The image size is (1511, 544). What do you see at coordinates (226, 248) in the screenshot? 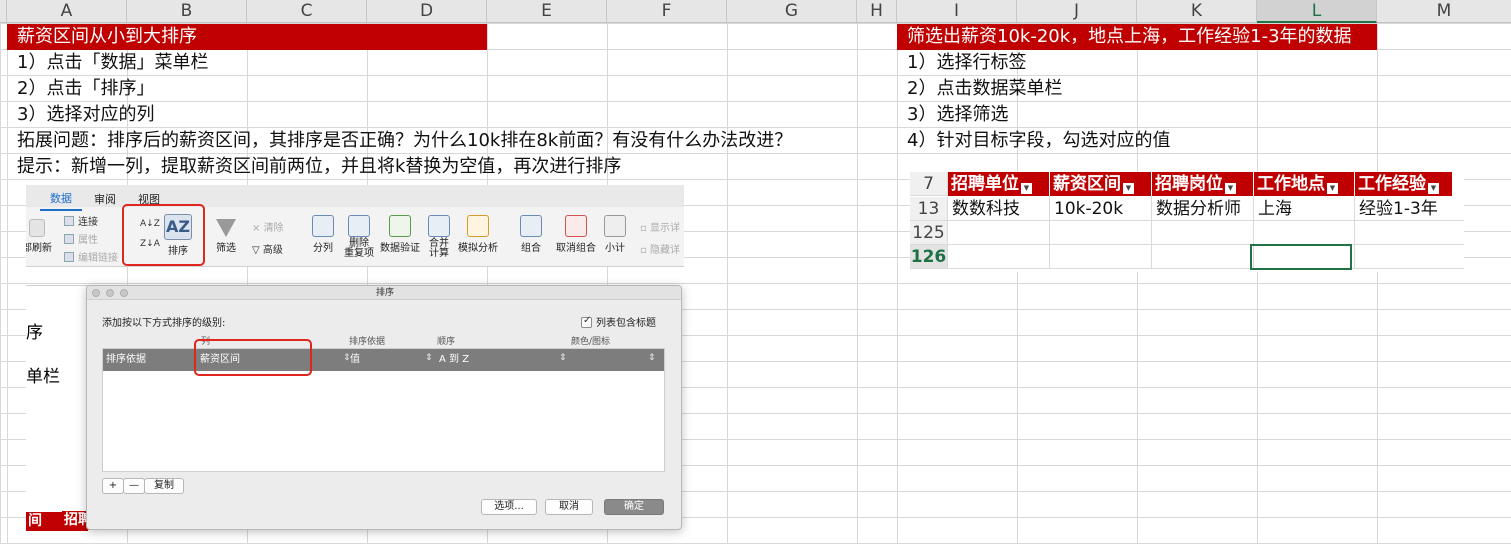
I see `filter-label: 筛选` at bounding box center [226, 248].